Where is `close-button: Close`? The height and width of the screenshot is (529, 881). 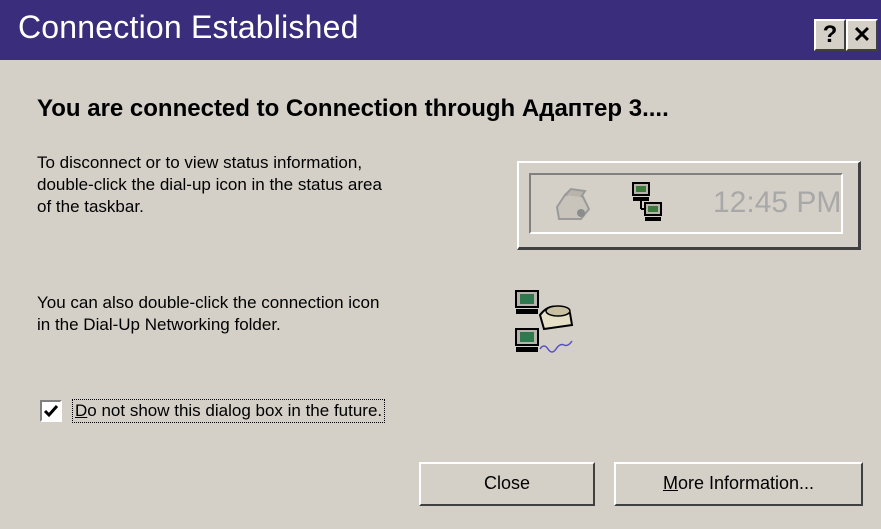
close-button: Close is located at coordinates (507, 484).